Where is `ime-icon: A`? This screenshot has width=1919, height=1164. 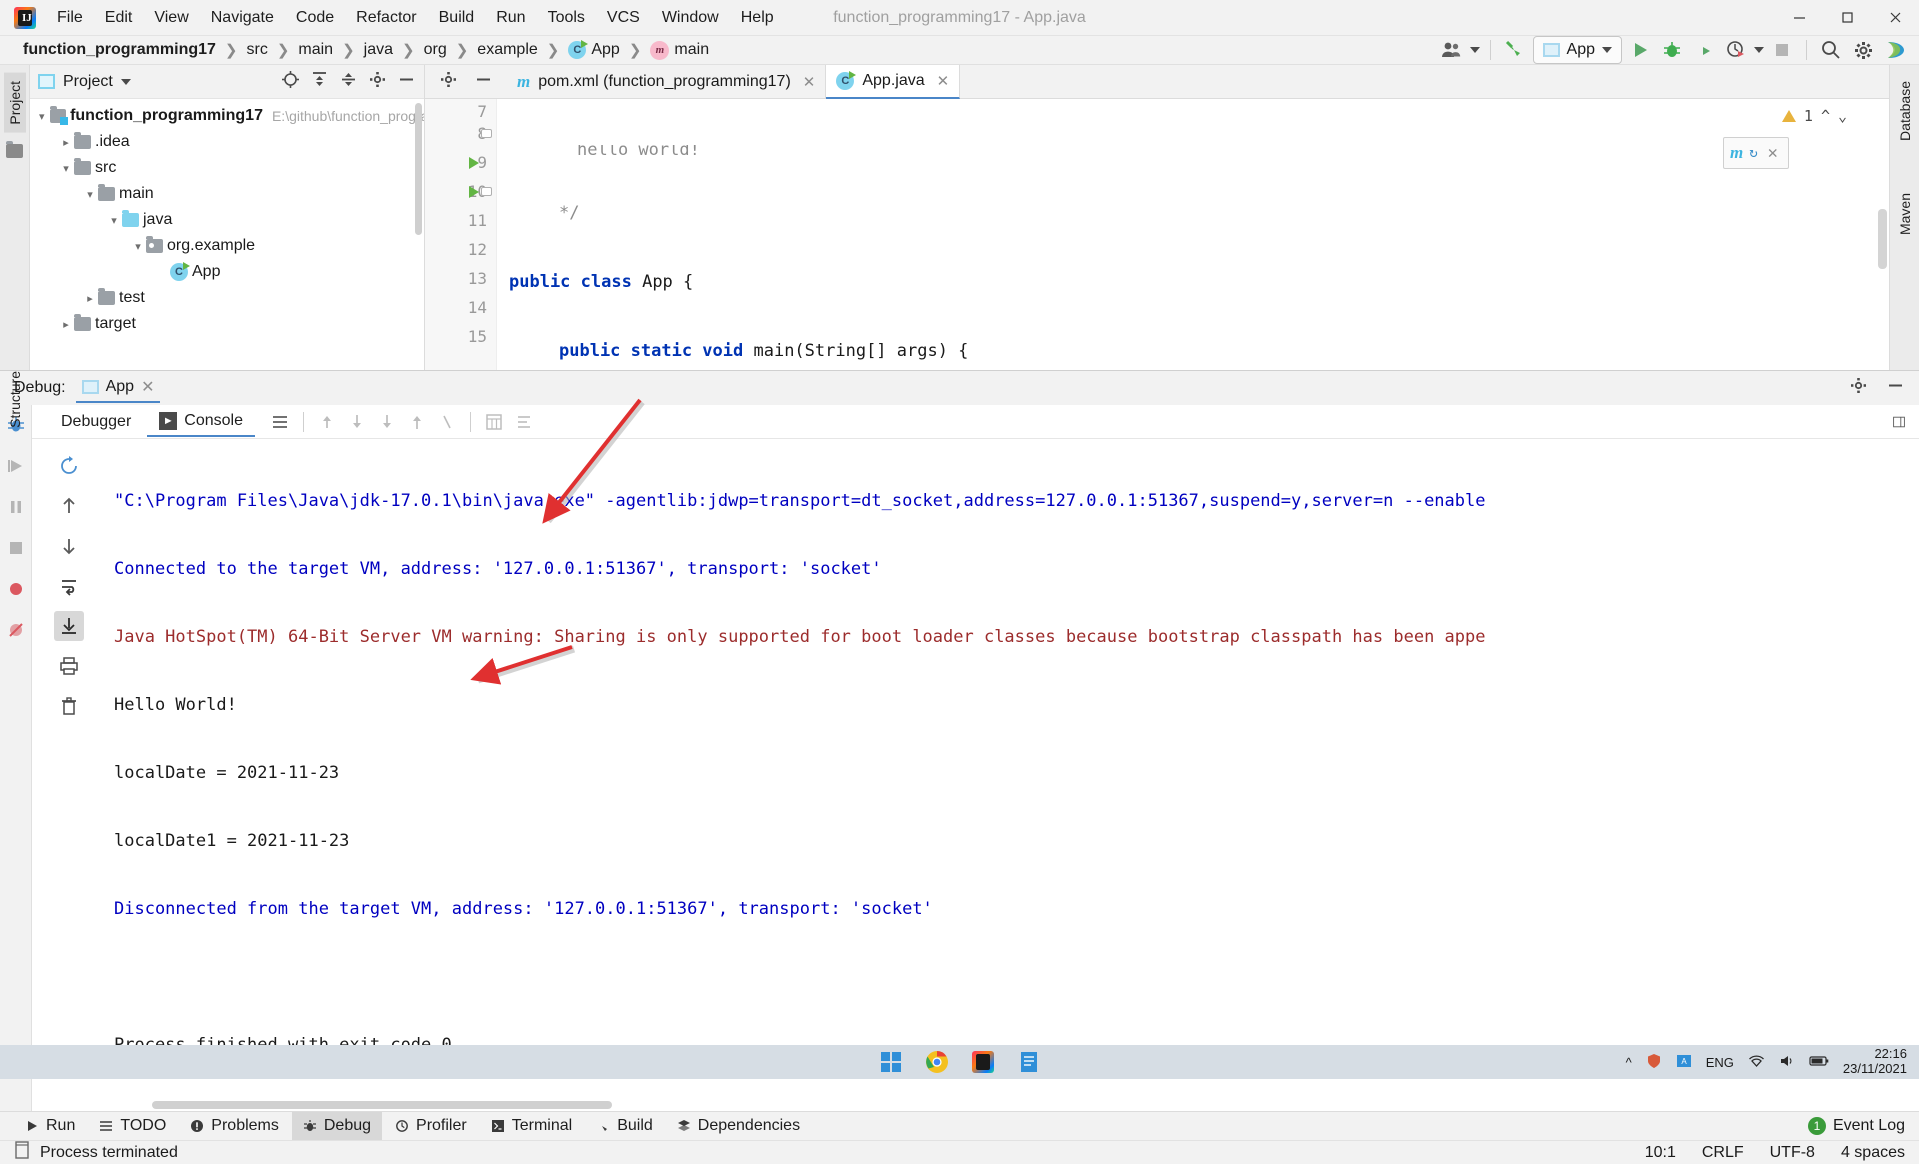
ime-icon: A is located at coordinates (1684, 1062).